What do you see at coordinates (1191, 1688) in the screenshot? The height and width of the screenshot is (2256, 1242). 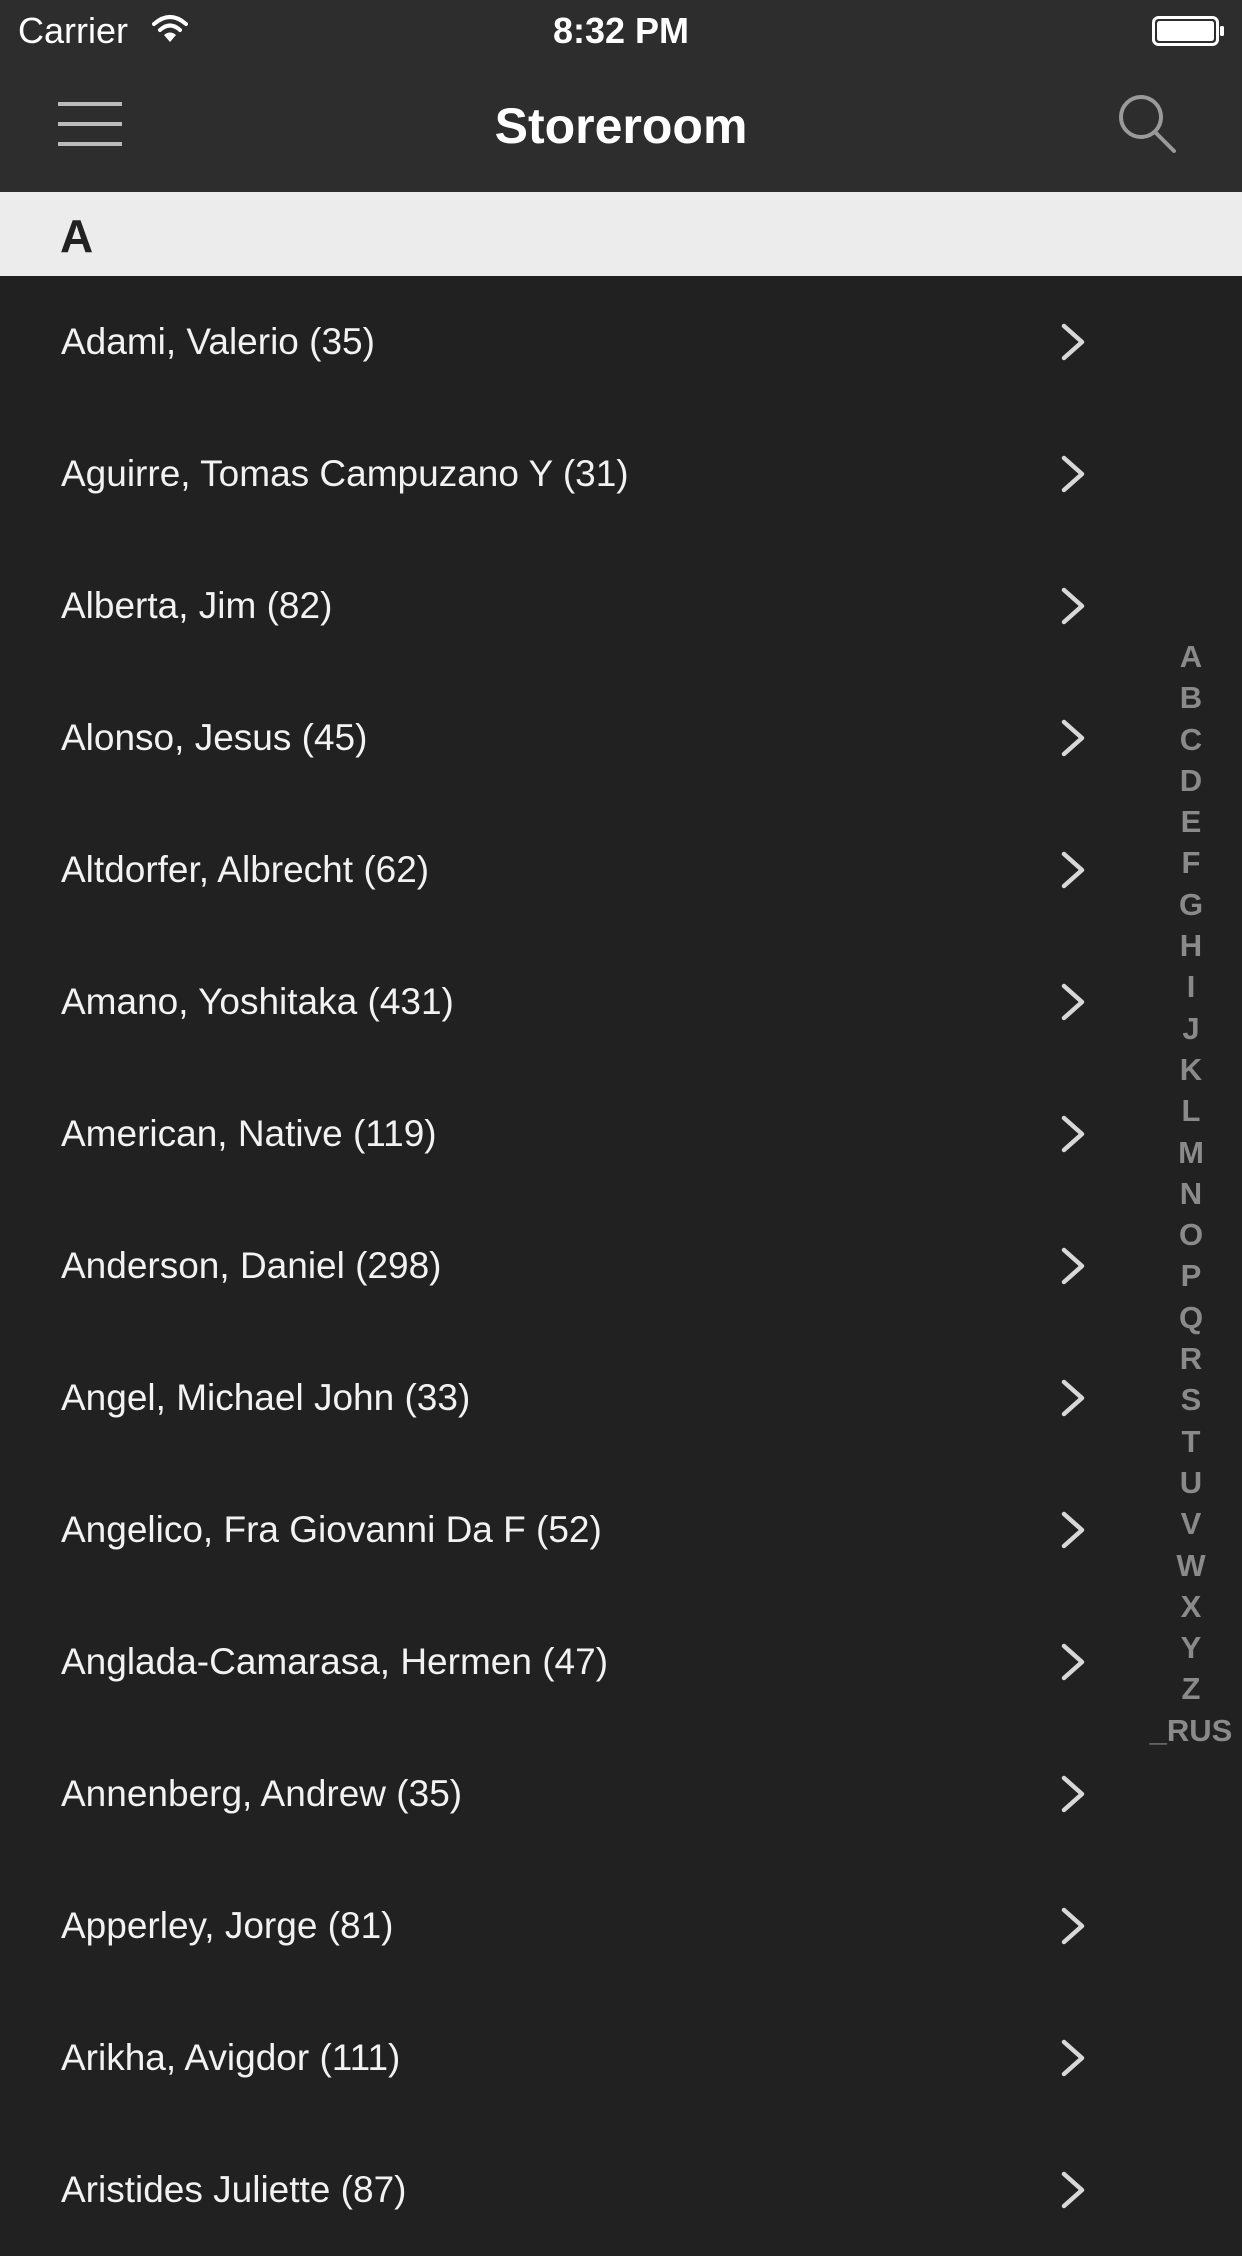 I see `index-letter: Z` at bounding box center [1191, 1688].